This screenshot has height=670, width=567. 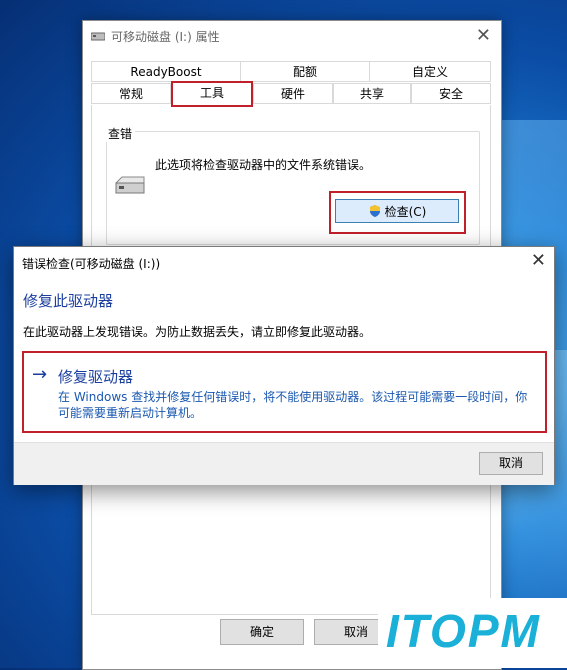 What do you see at coordinates (263, 165) in the screenshot?
I see `group-description: 此选项将检查驱动器中的文件系统错误。` at bounding box center [263, 165].